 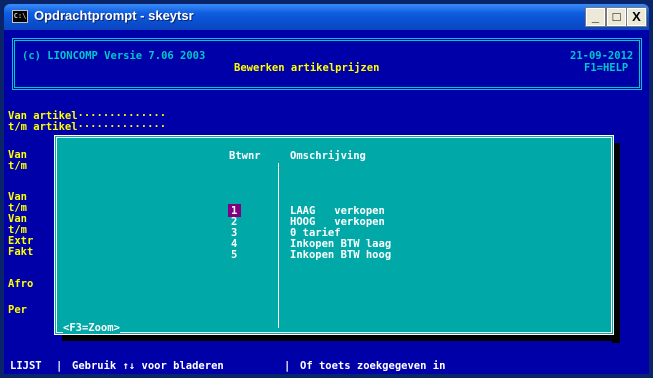 What do you see at coordinates (21, 252) in the screenshot?
I see `form-label: Fakt` at bounding box center [21, 252].